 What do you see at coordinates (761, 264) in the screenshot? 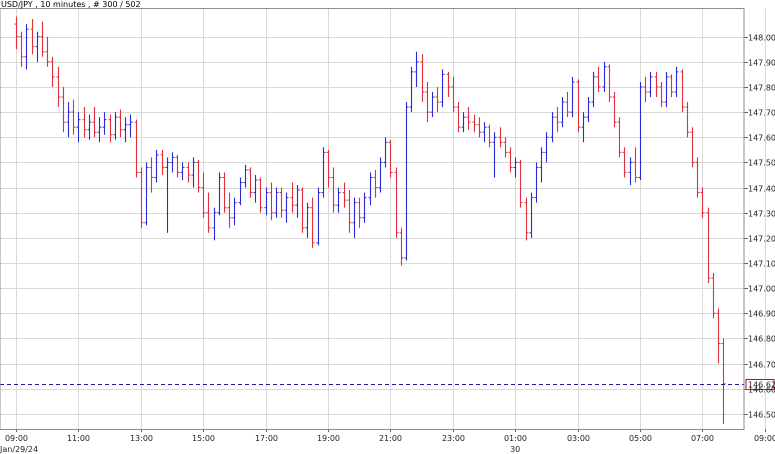
I see `y-tick-label: 147.10` at bounding box center [761, 264].